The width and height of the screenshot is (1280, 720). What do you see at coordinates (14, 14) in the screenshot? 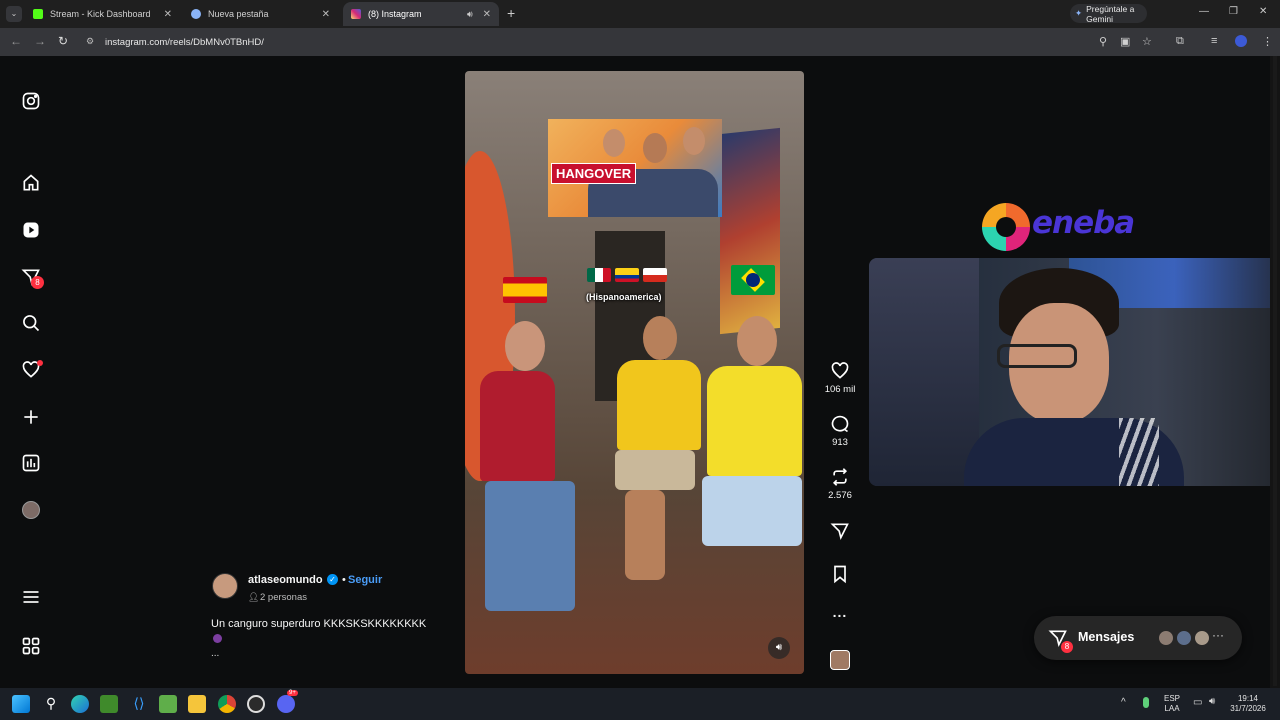
I see `tab-search-button: ⌄` at bounding box center [14, 14].